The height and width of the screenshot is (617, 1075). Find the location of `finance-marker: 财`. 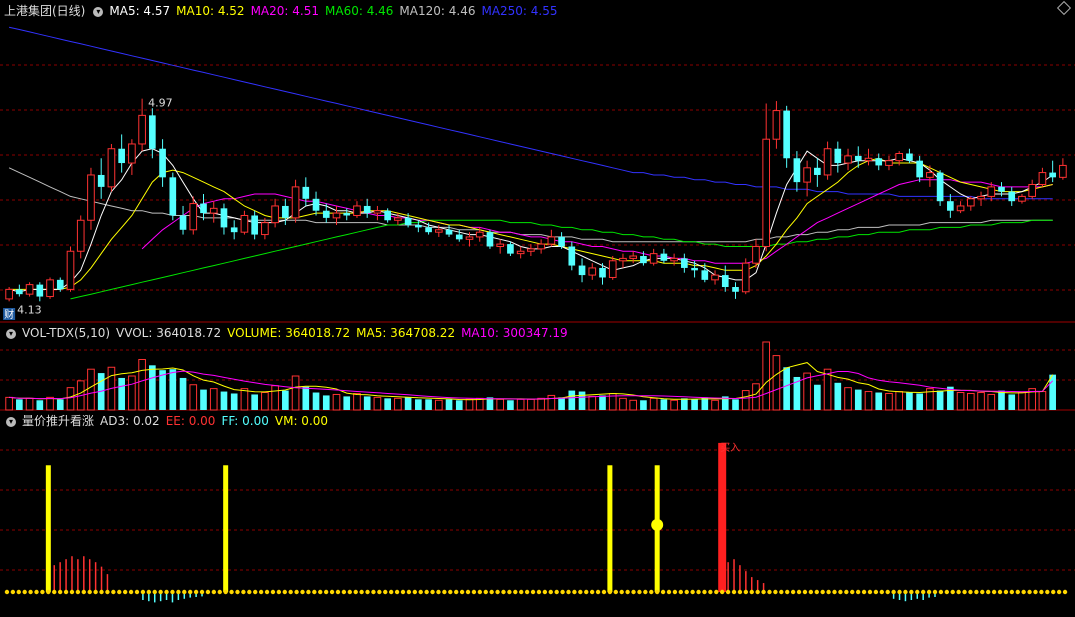

finance-marker: 财 is located at coordinates (9, 314).